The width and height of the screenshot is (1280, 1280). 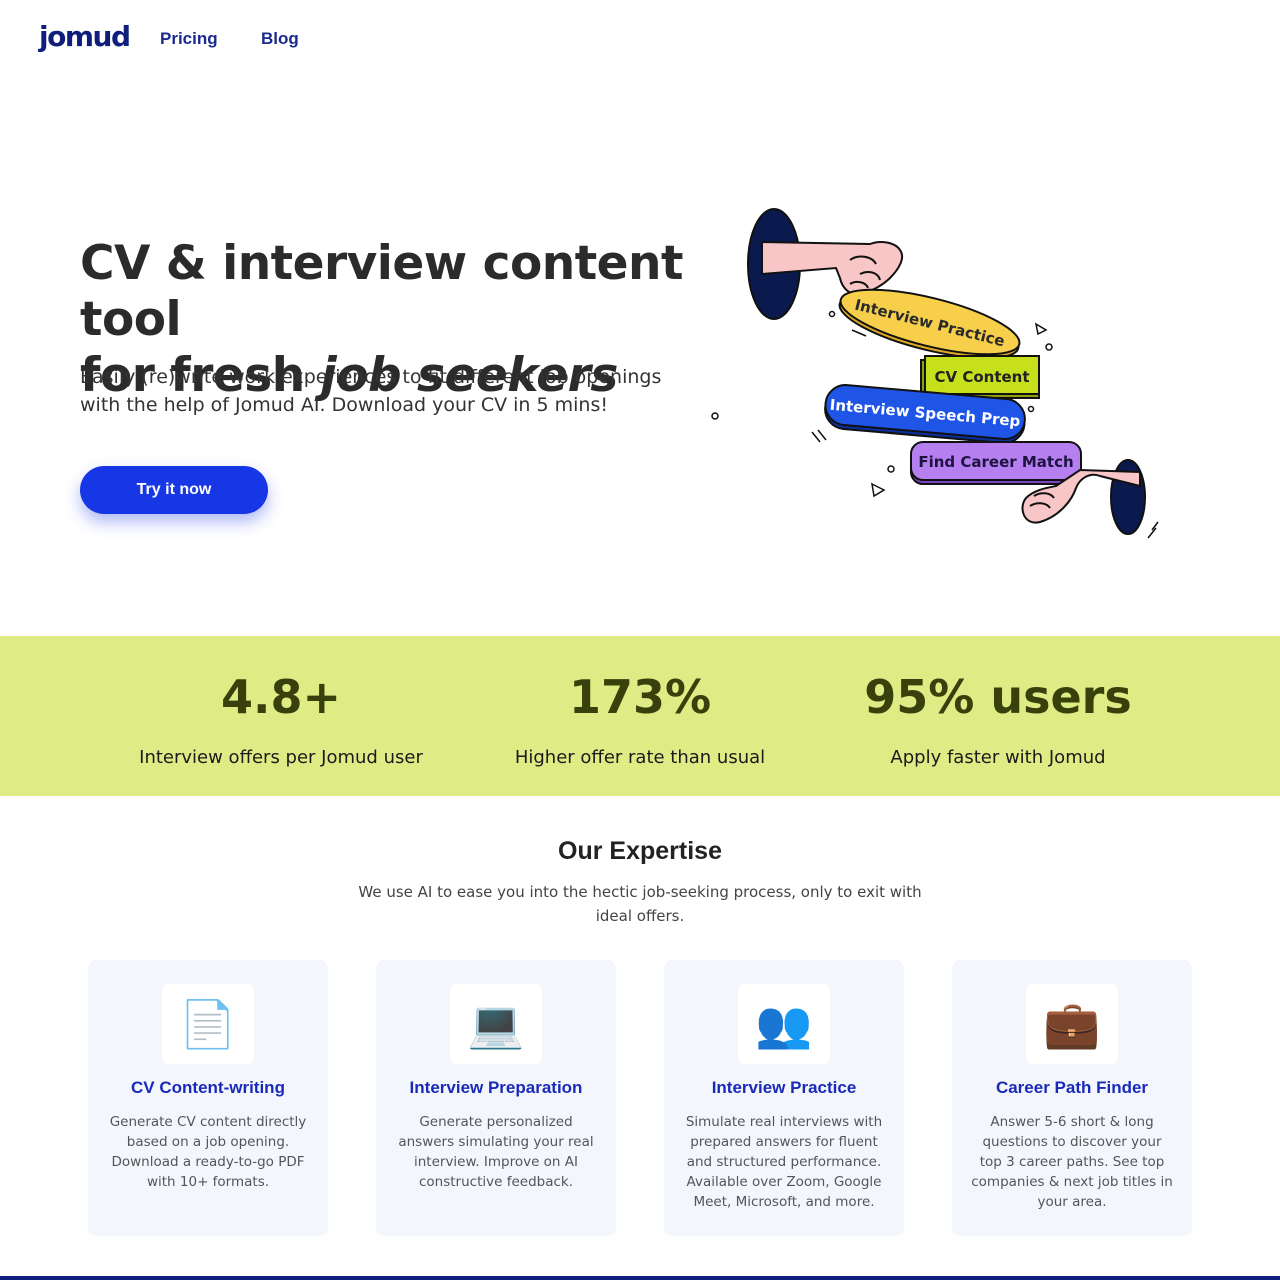 I want to click on card-title: Career Path Finder, so click(x=1072, y=1087).